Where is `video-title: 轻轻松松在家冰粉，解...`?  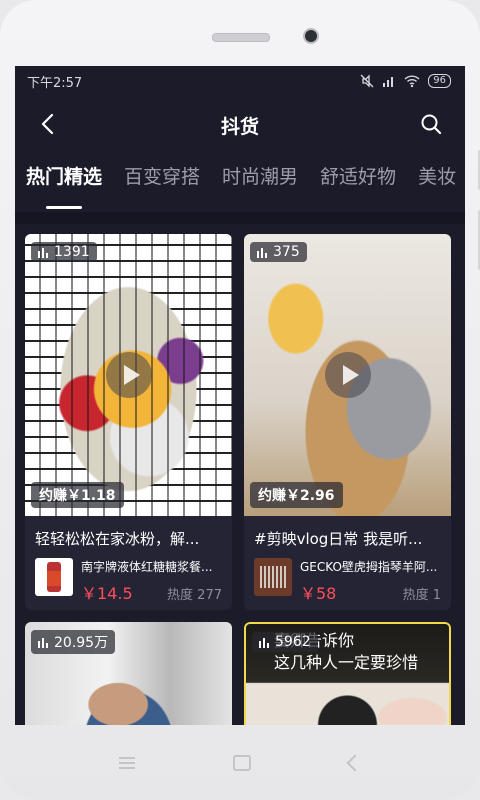 video-title: 轻轻松松在家冰粉，解... is located at coordinates (128, 537).